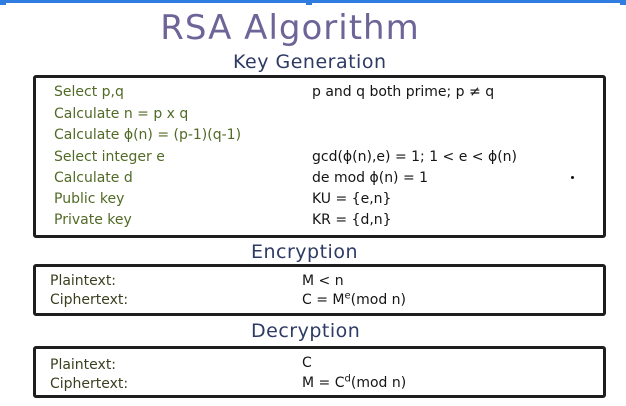 The height and width of the screenshot is (406, 626). I want to click on row-label: Calculate ϕ(n) = (p-1)(q-1), so click(148, 135).